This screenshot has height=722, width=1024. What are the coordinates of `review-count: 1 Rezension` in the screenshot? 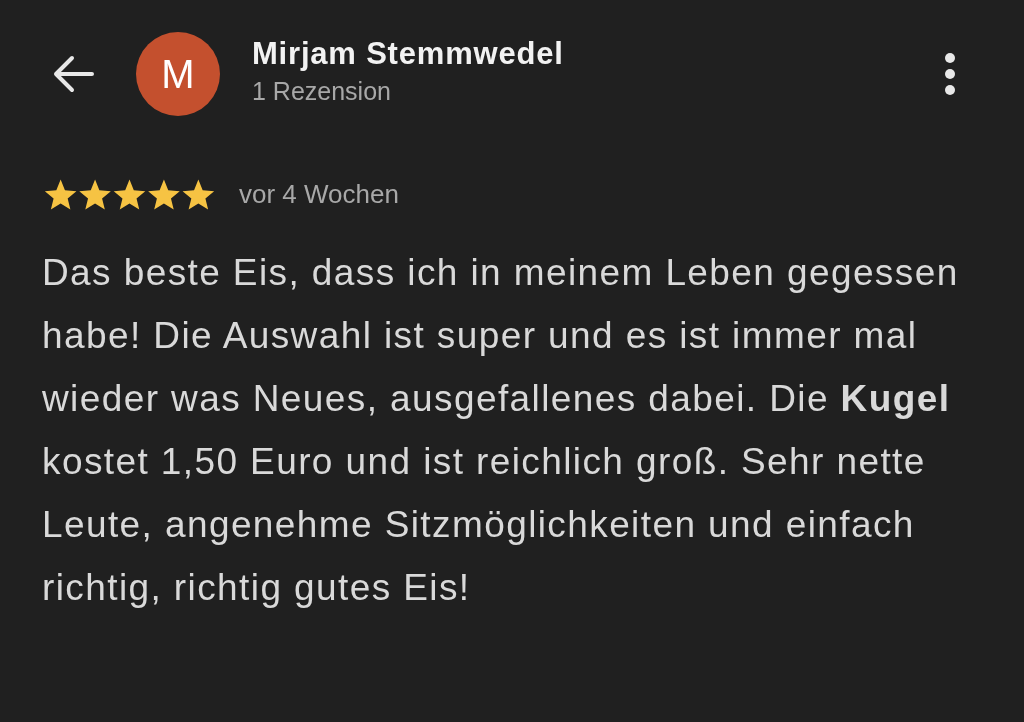 It's located at (322, 91).